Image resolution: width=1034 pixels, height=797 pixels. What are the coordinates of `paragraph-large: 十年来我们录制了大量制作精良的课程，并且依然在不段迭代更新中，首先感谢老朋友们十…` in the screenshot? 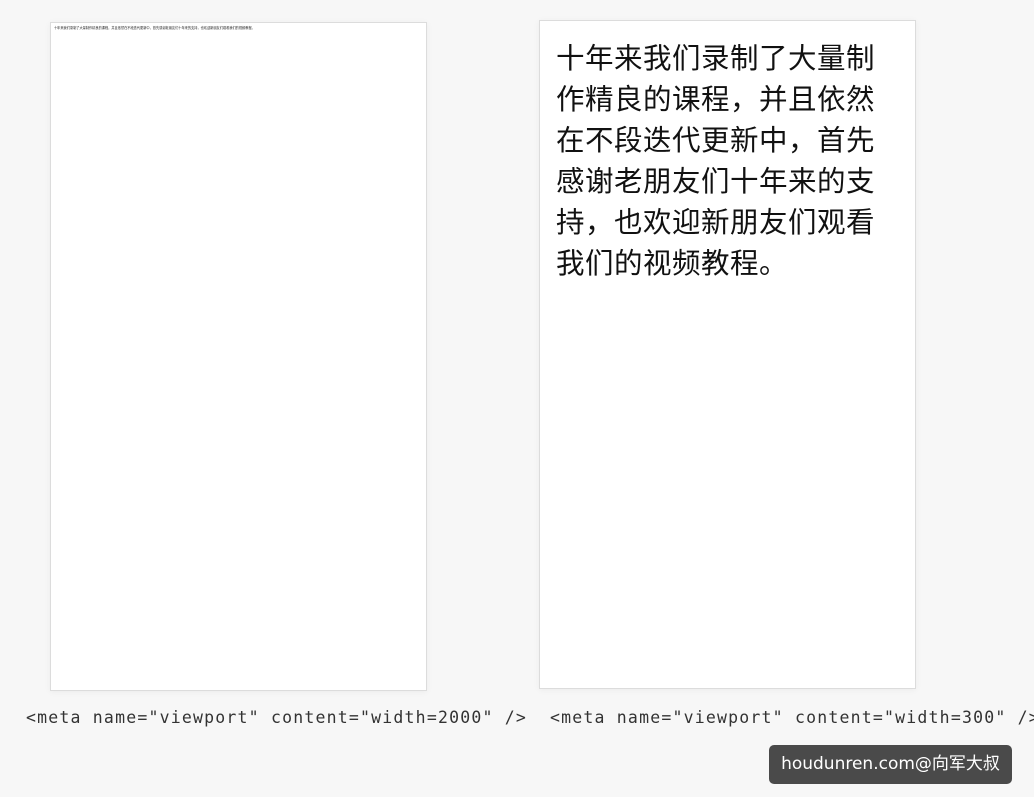 It's located at (716, 161).